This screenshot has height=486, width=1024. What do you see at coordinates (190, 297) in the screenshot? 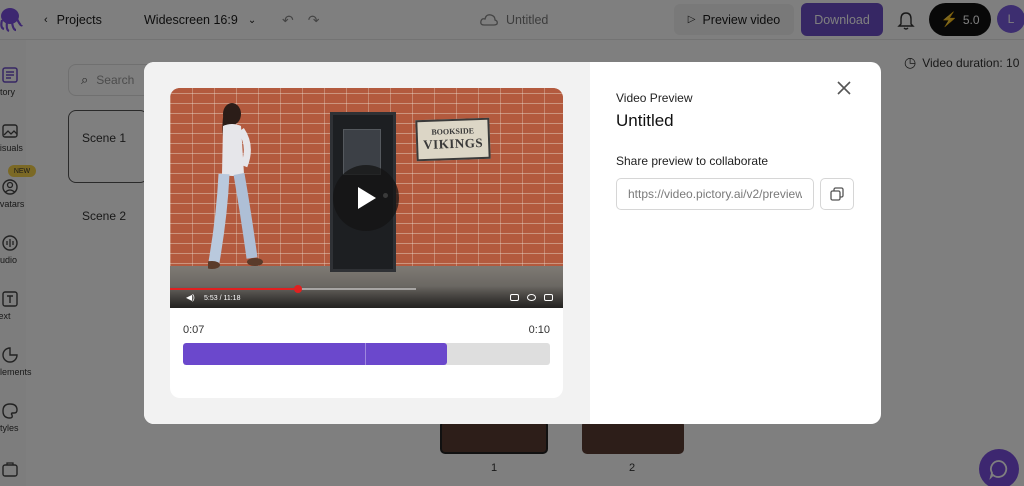
I see `player-volume-icon: ◀)` at bounding box center [190, 297].